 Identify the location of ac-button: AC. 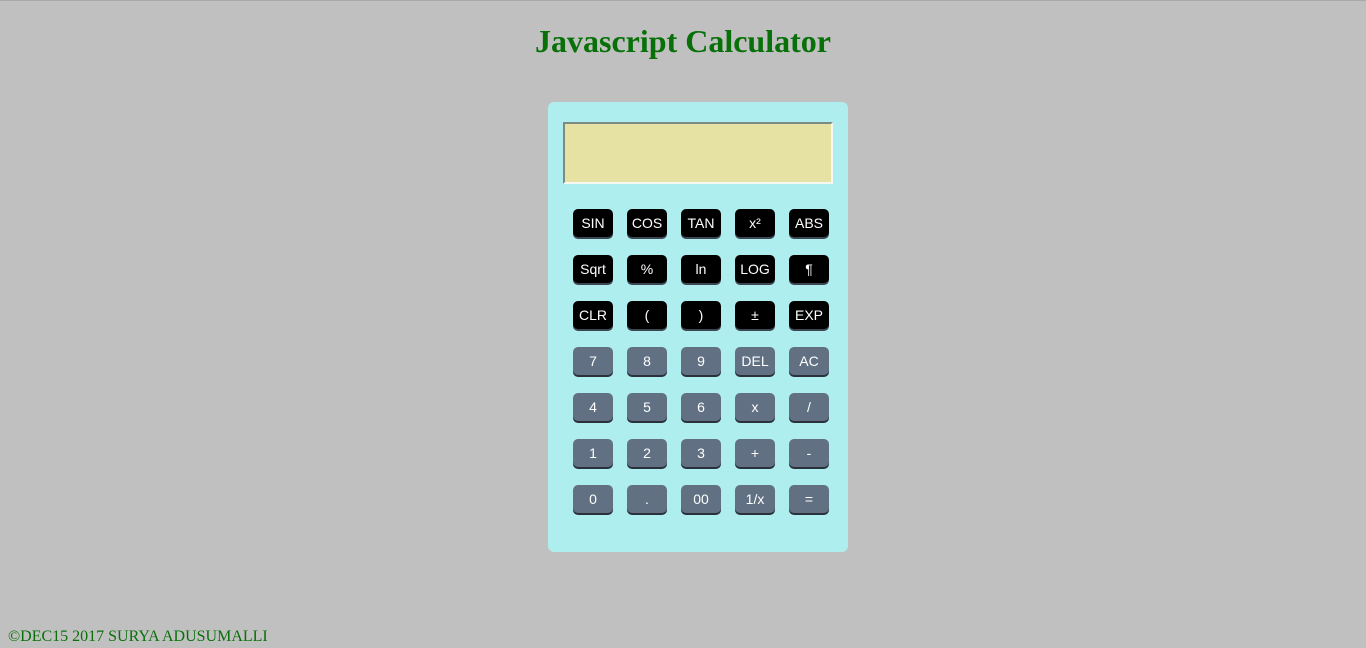
(809, 361).